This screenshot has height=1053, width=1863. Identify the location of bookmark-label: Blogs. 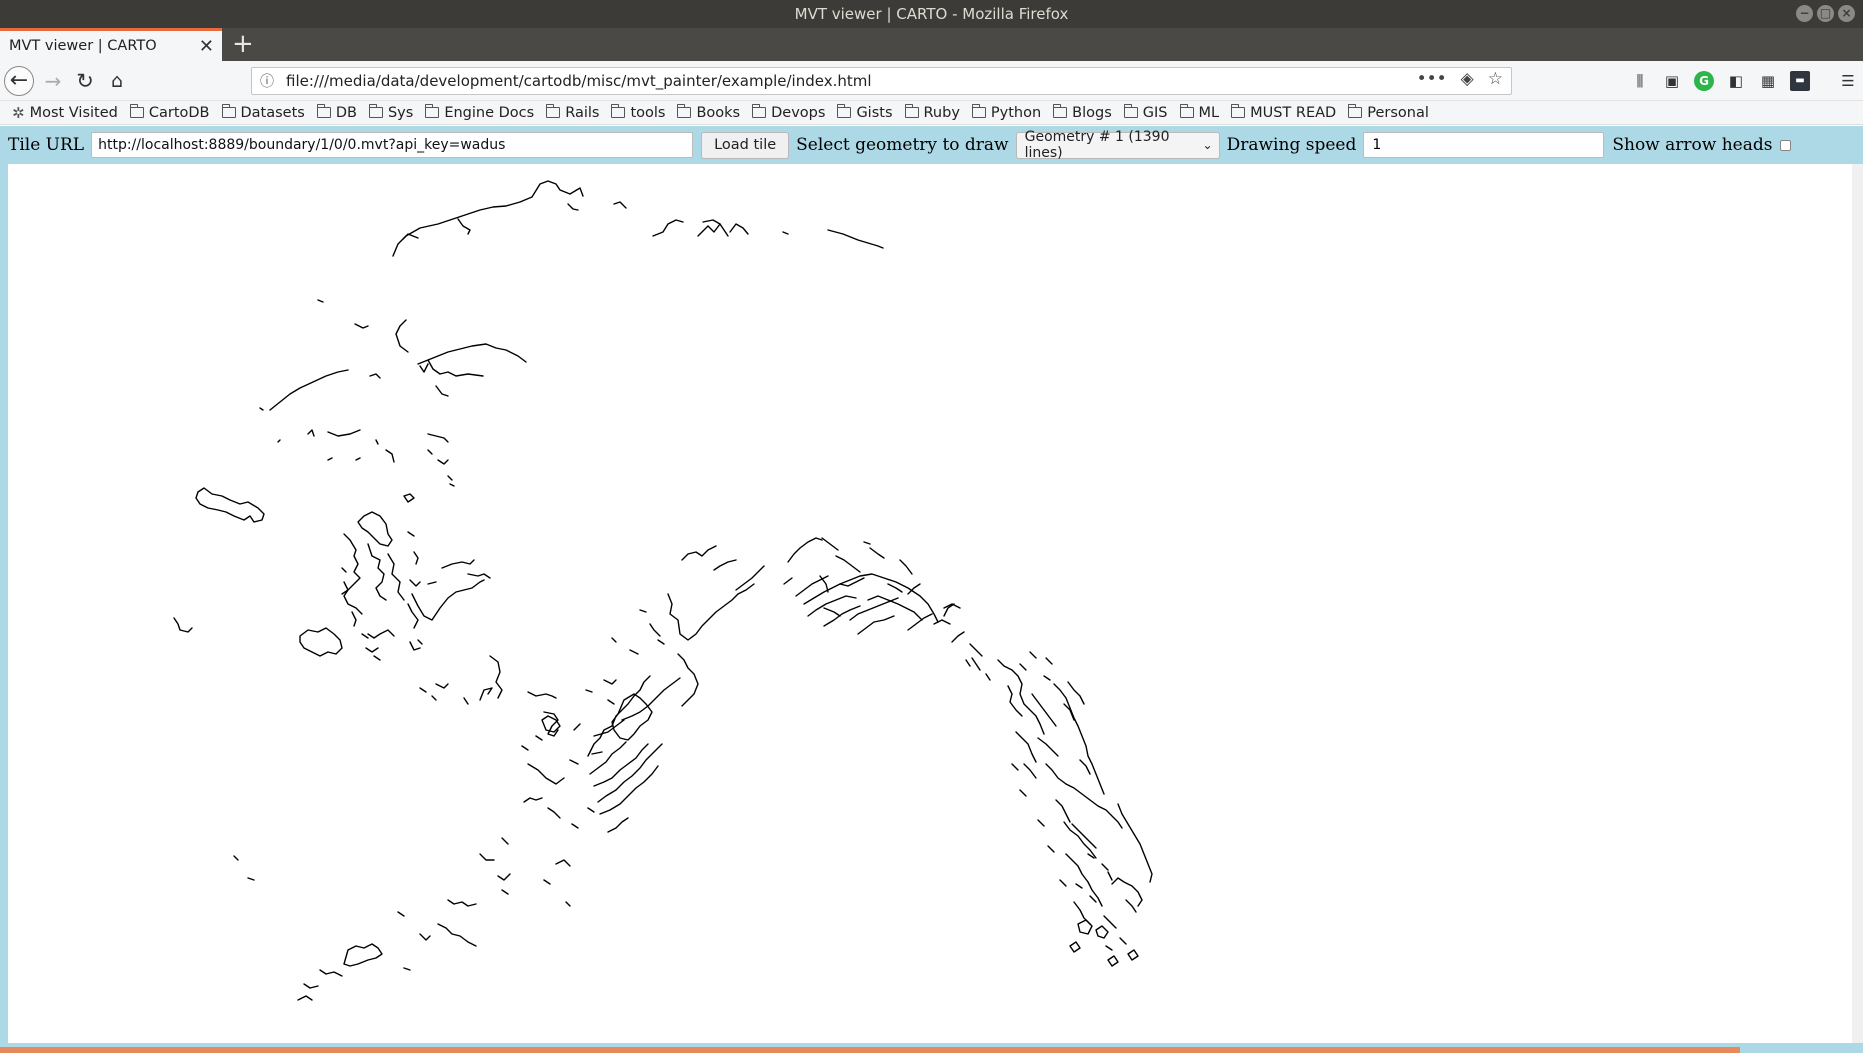
(1092, 112).